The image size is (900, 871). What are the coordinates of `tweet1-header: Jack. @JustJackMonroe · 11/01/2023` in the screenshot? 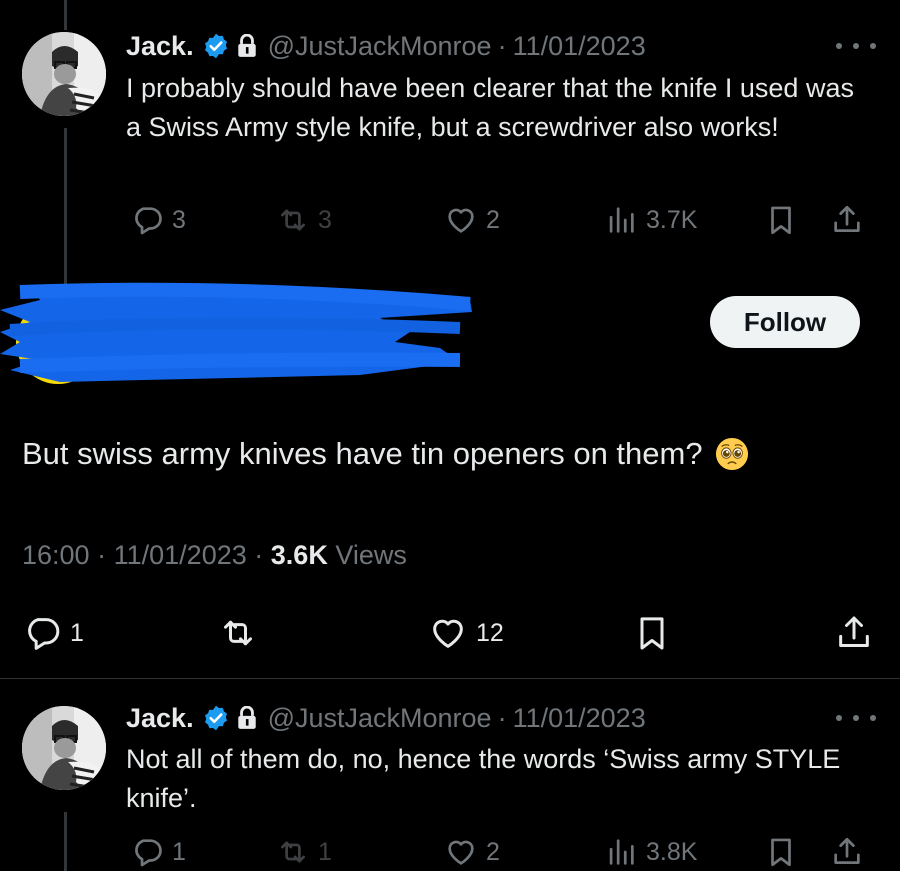 It's located at (386, 46).